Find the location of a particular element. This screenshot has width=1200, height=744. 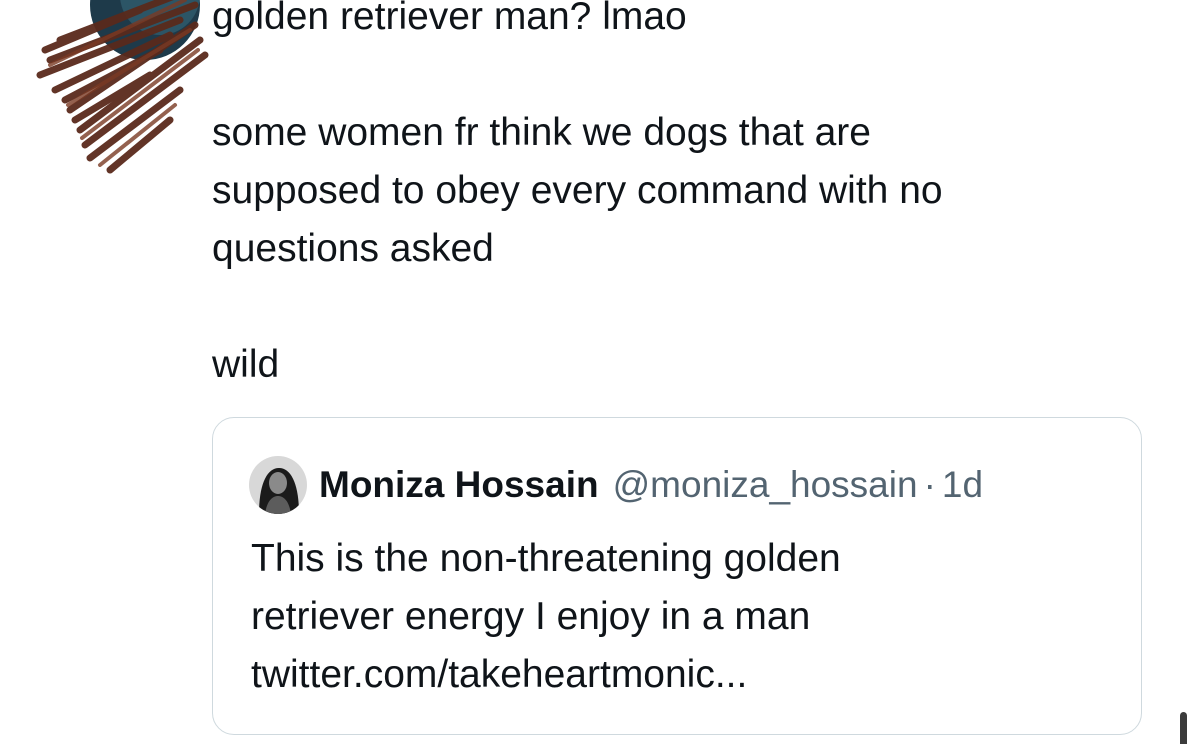

quoted-timestamp: 1d is located at coordinates (962, 485).